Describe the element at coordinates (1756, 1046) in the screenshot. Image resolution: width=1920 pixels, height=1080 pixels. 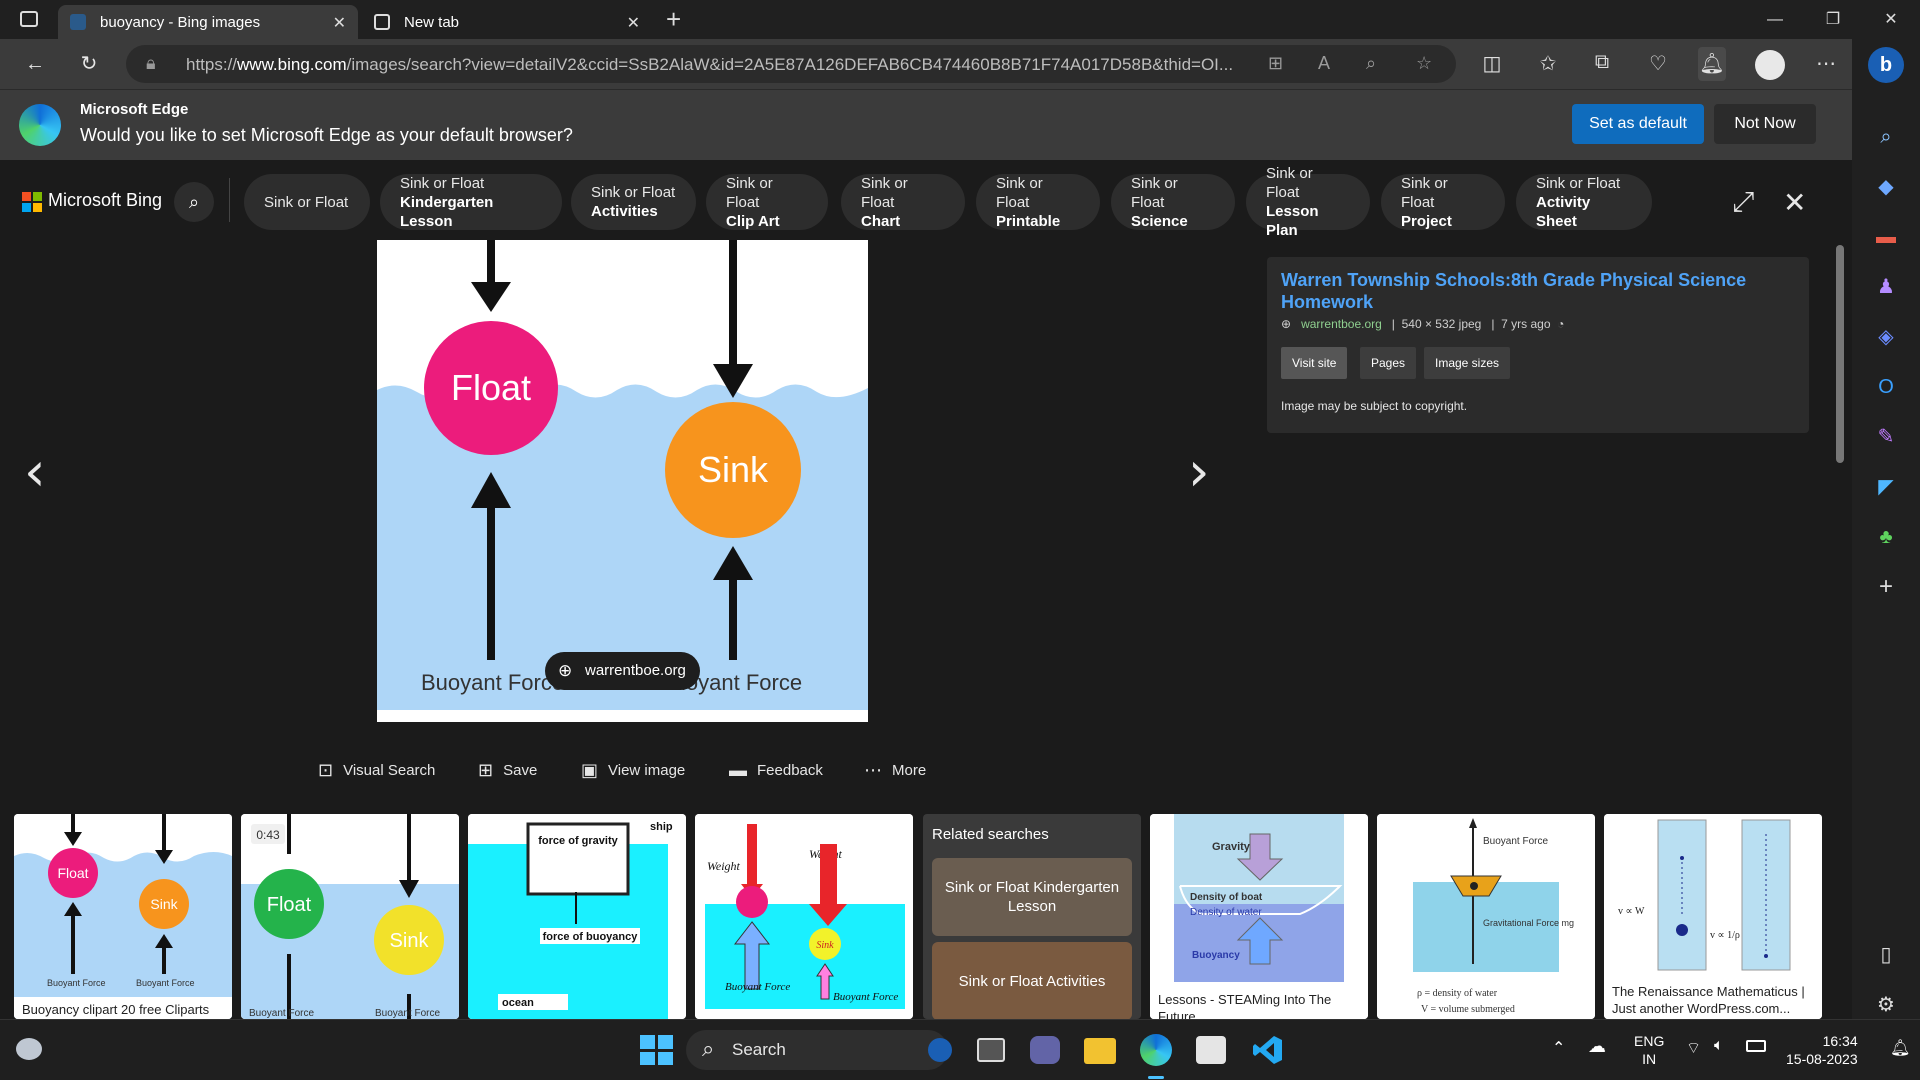
I see `battery-icon` at that location.